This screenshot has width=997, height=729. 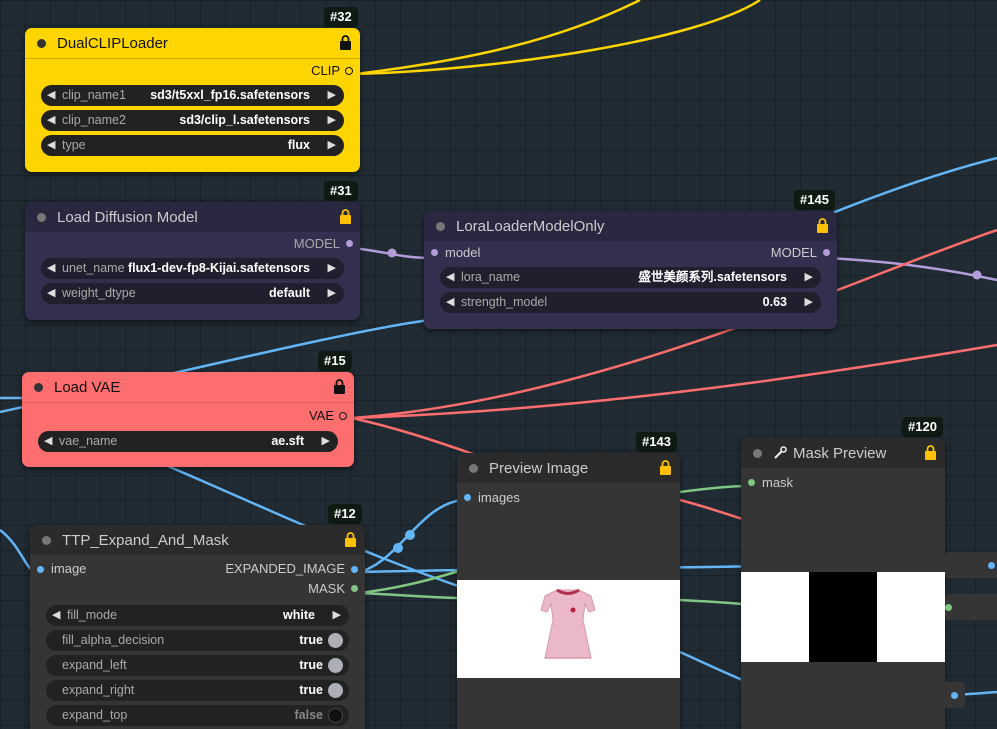 What do you see at coordinates (530, 226) in the screenshot?
I see `node-title: LoraLoaderModelOnly` at bounding box center [530, 226].